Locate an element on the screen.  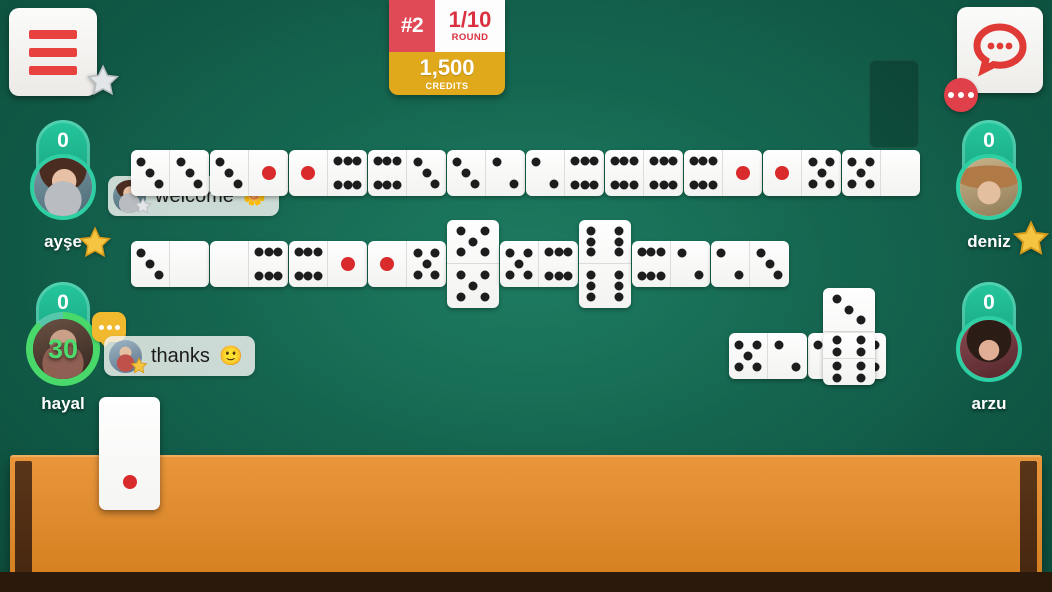
boneyard-slot is located at coordinates (894, 104).